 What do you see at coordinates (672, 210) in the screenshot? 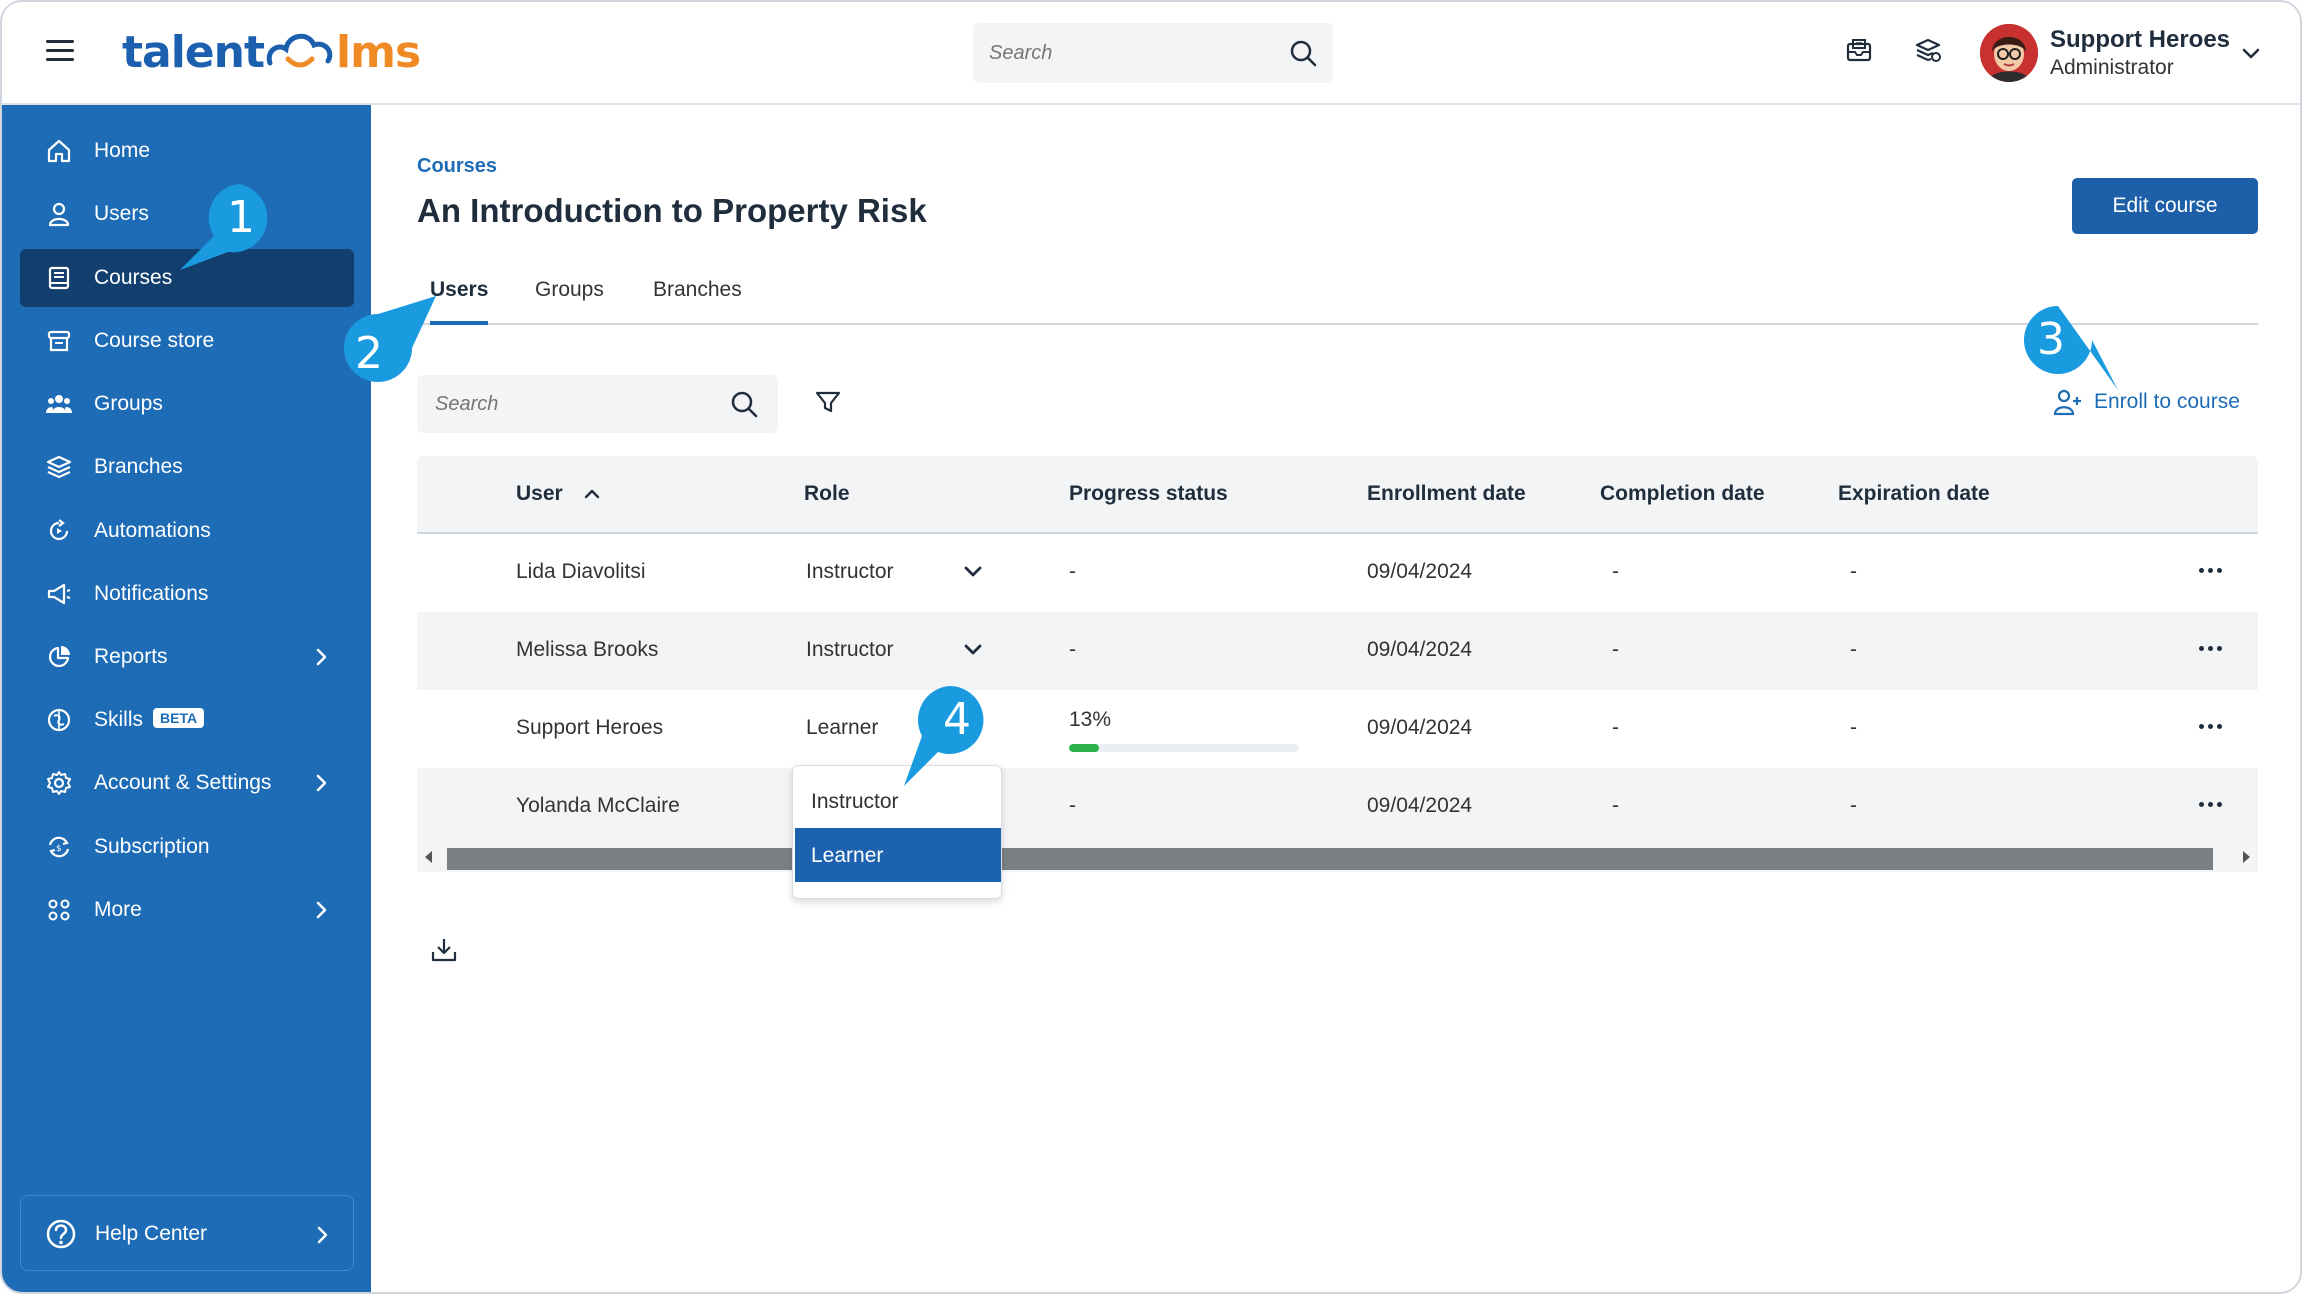
I see `page-title: An Introduction to Property Risk` at bounding box center [672, 210].